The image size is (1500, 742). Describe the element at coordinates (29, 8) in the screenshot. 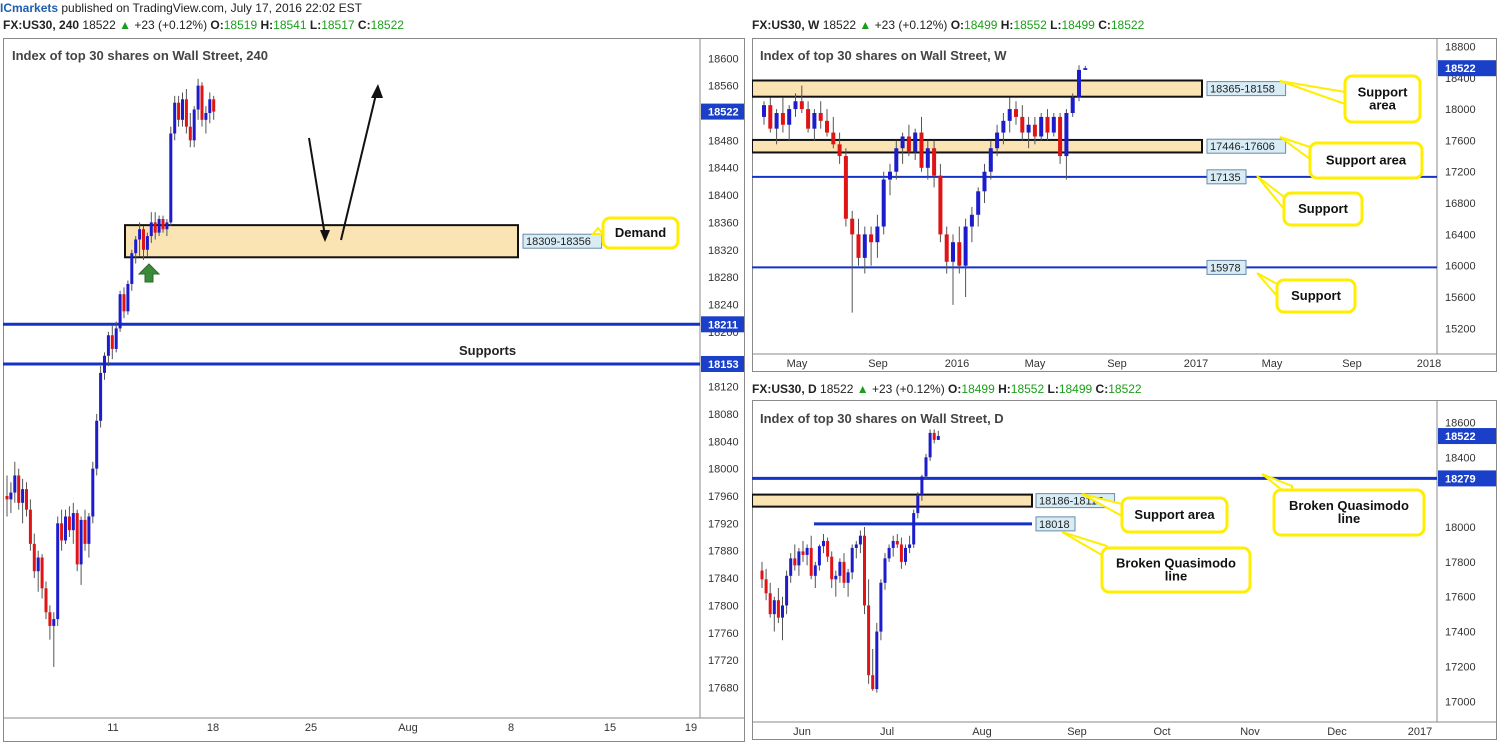

I see `brand-link: ICmarkets` at that location.